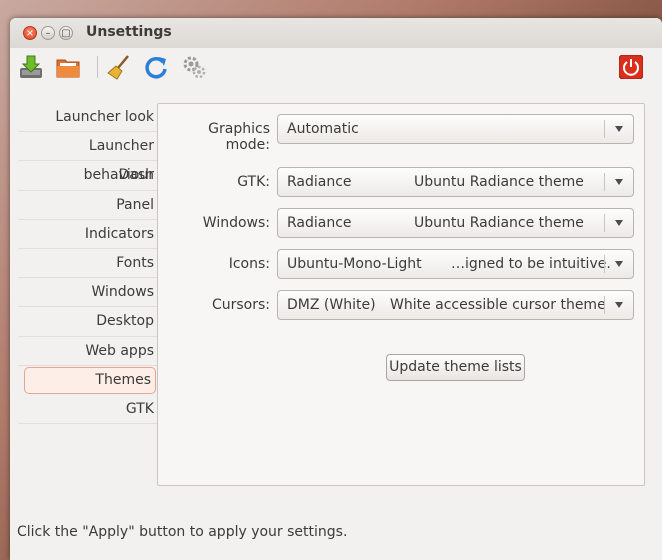 This screenshot has width=662, height=560. I want to click on sidebar-item-label: Web apps, so click(119, 350).